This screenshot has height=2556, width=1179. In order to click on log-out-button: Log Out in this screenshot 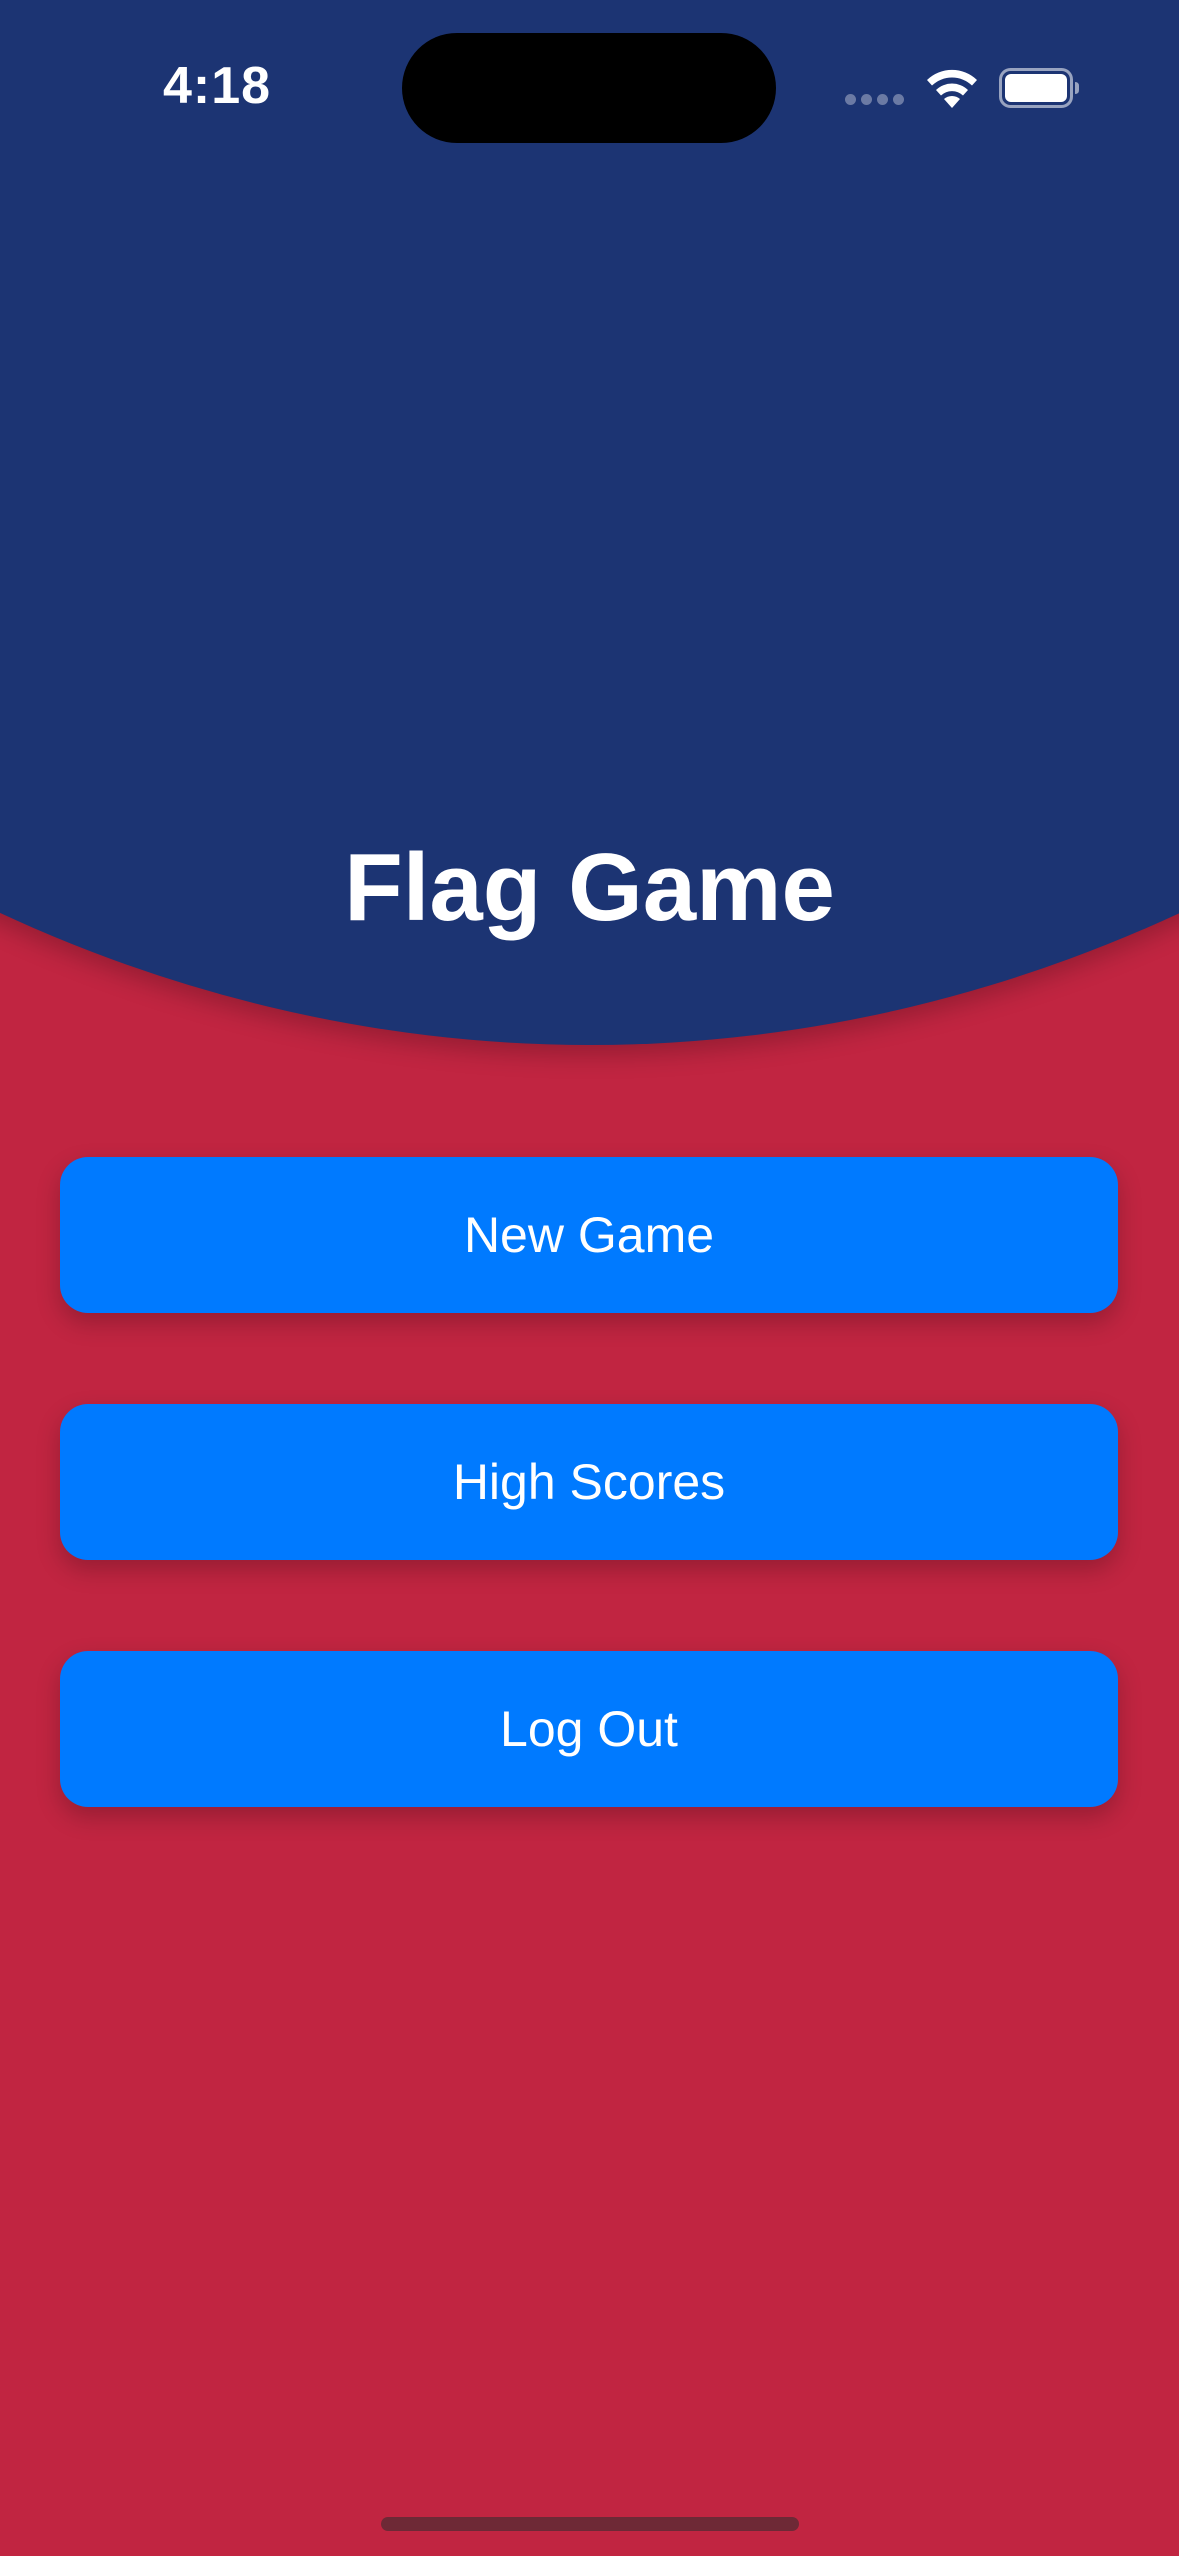, I will do `click(589, 1729)`.